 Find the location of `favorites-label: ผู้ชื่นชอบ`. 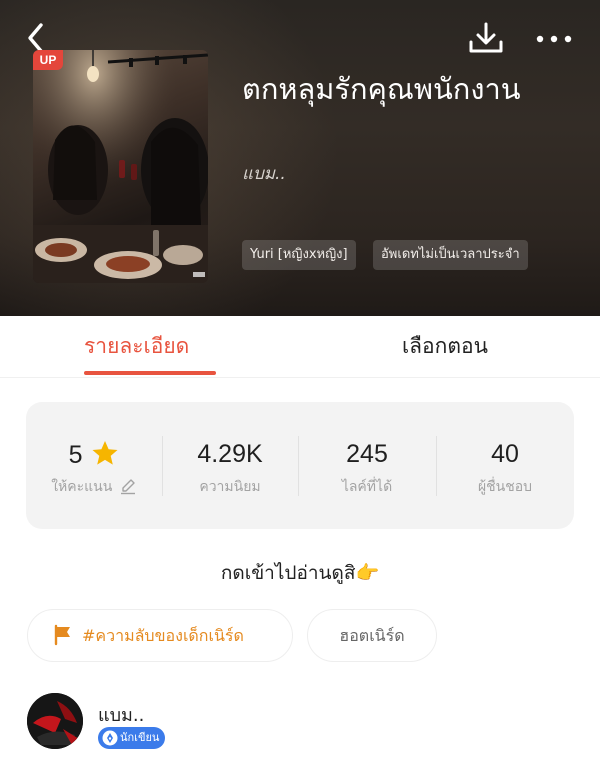

favorites-label: ผู้ชื่นชอบ is located at coordinates (505, 487).